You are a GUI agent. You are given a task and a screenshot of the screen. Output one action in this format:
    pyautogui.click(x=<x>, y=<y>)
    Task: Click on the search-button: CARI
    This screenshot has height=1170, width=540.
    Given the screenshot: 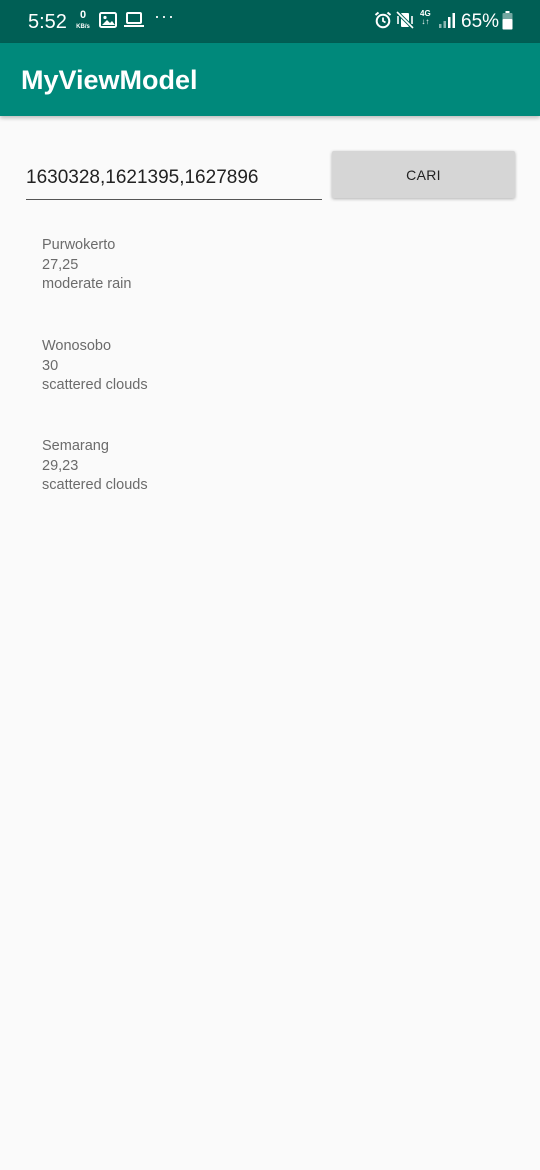 What is the action you would take?
    pyautogui.click(x=423, y=174)
    